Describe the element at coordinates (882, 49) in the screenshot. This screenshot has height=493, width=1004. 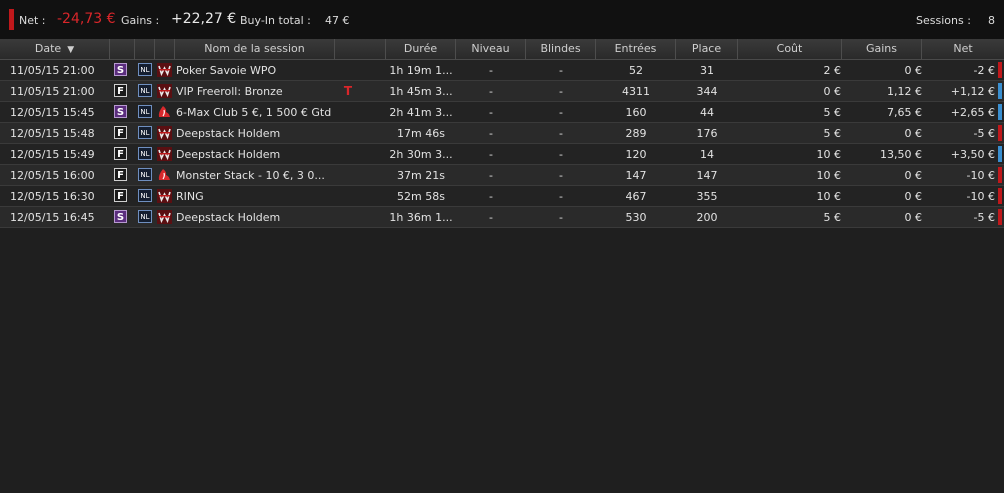
I see `col-gains: Gains` at that location.